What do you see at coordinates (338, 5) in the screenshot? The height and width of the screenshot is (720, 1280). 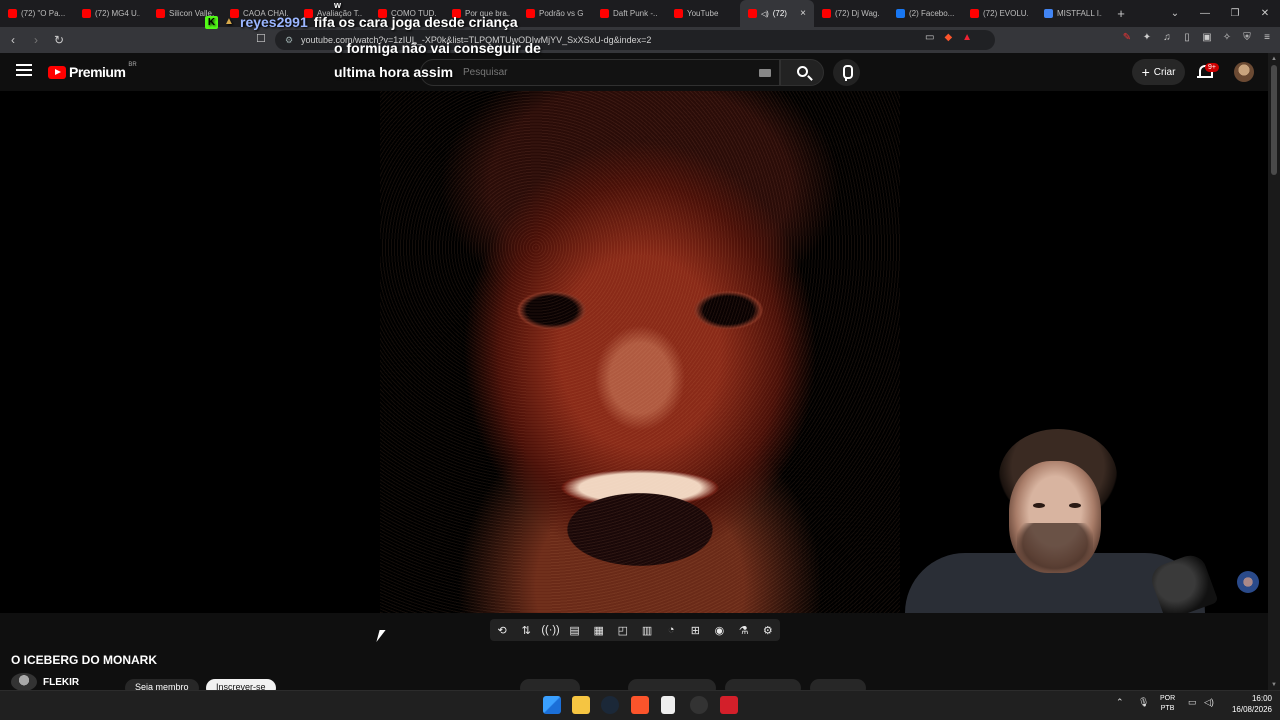 I see `chat-fragment: w` at bounding box center [338, 5].